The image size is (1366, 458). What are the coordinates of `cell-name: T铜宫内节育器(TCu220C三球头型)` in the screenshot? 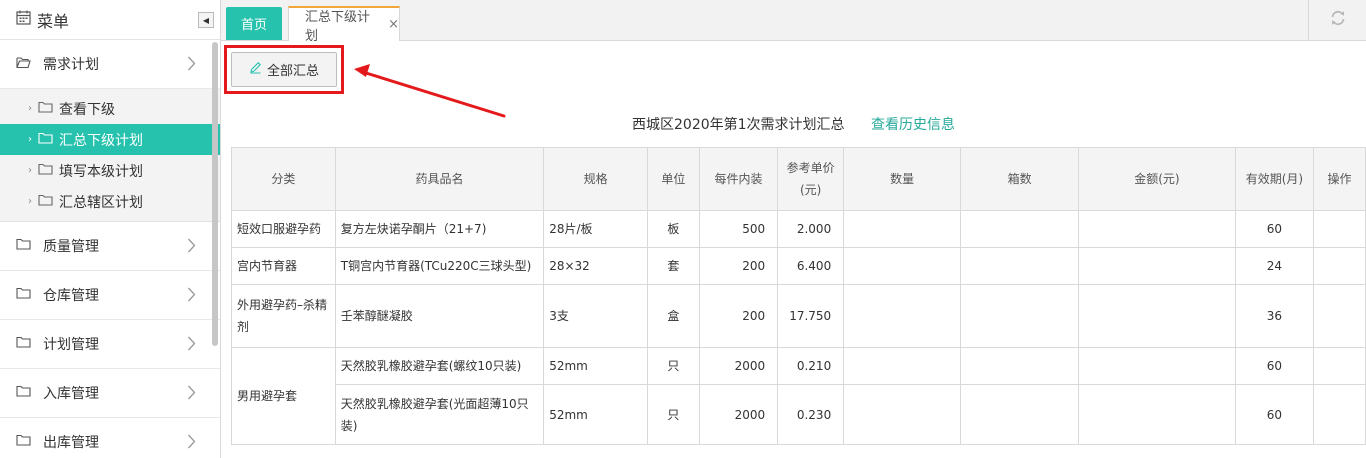 It's located at (439, 266).